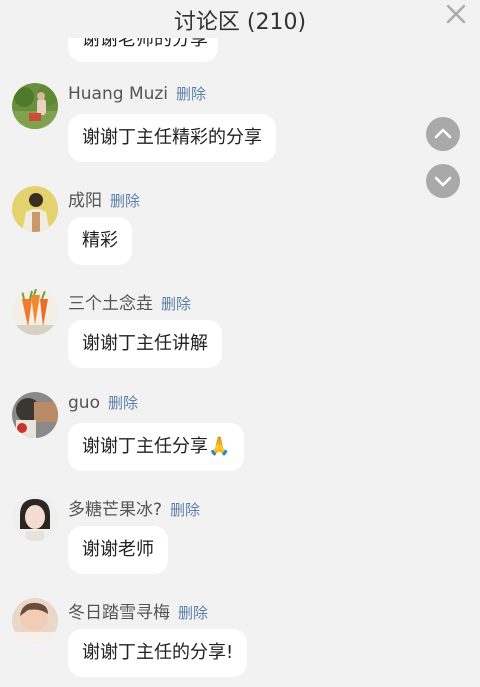  What do you see at coordinates (240, 22) in the screenshot?
I see `page-title: 讨论区 (210)` at bounding box center [240, 22].